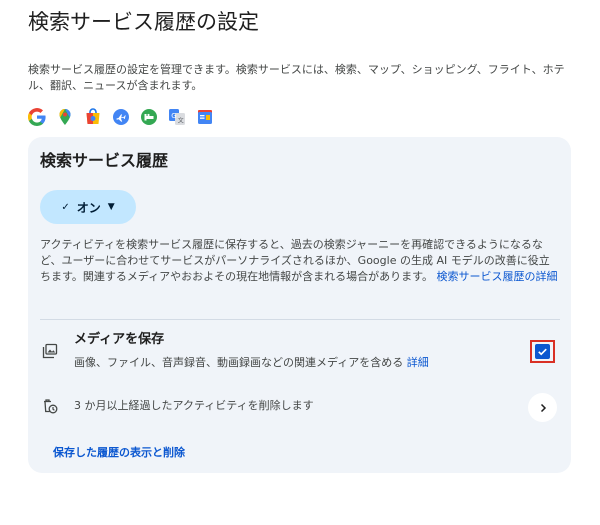 The image size is (600, 525). I want to click on save-media-description-text: 画像、ファイル、音声録音、動画録画などの関連メディアを含める, so click(239, 362).